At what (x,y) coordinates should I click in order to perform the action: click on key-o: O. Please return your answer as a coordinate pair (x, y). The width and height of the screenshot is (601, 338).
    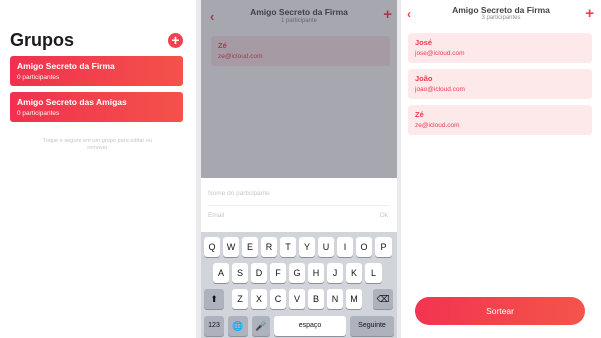
    Looking at the image, I should click on (364, 247).